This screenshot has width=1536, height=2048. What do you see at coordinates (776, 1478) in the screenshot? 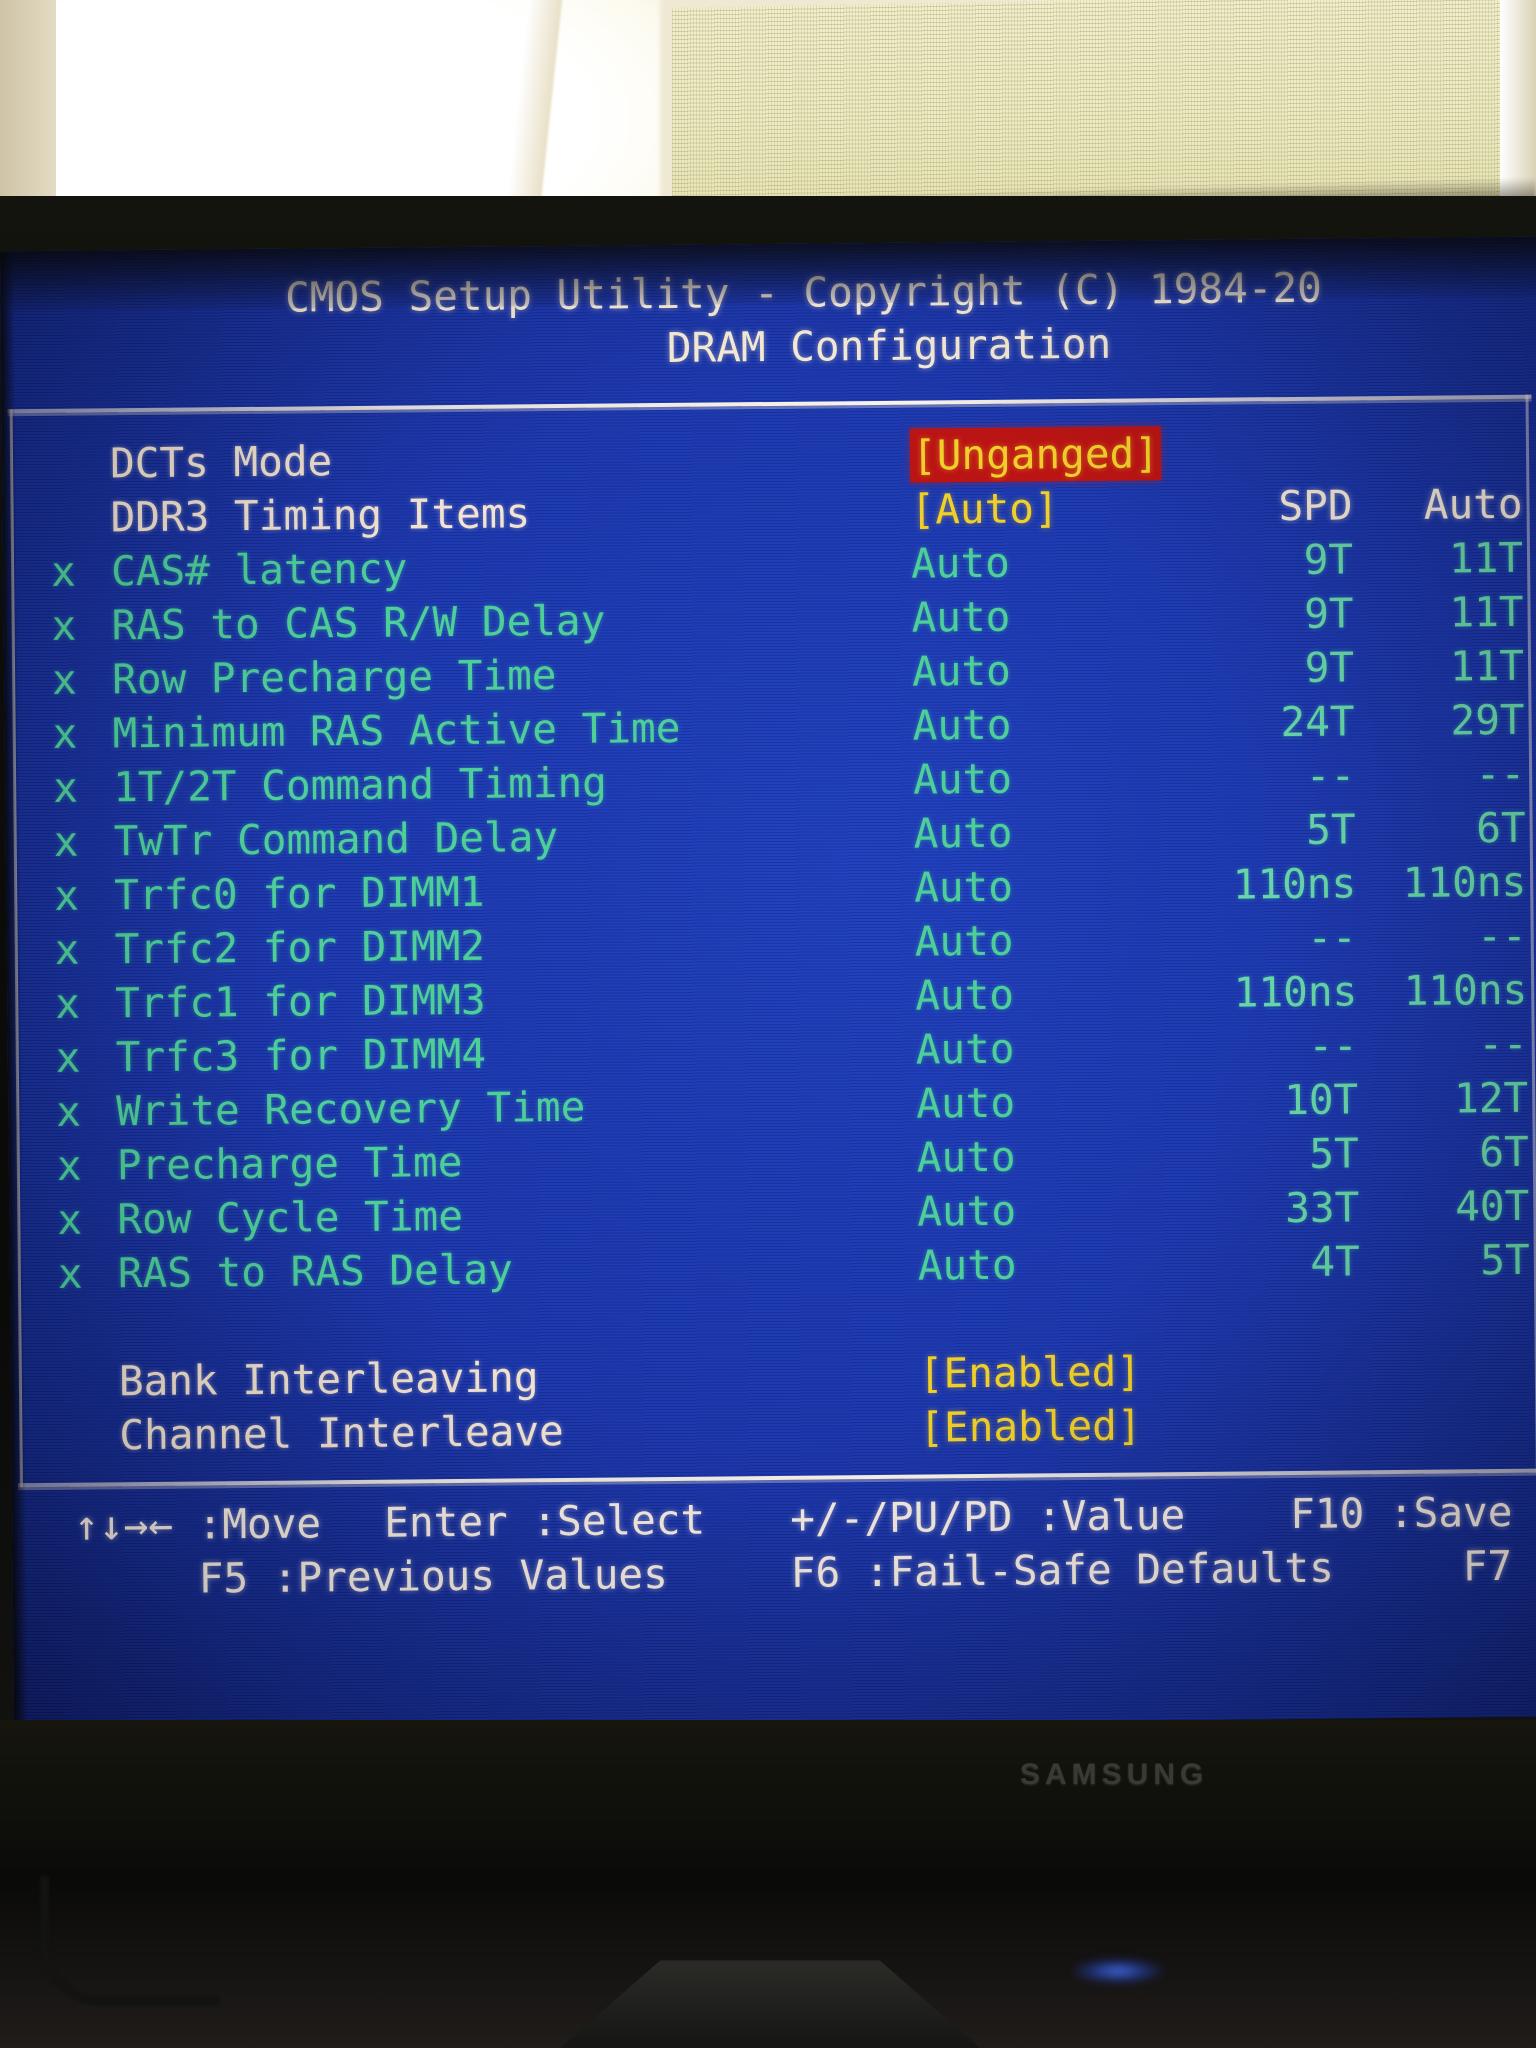
I see `divider-bottom` at bounding box center [776, 1478].